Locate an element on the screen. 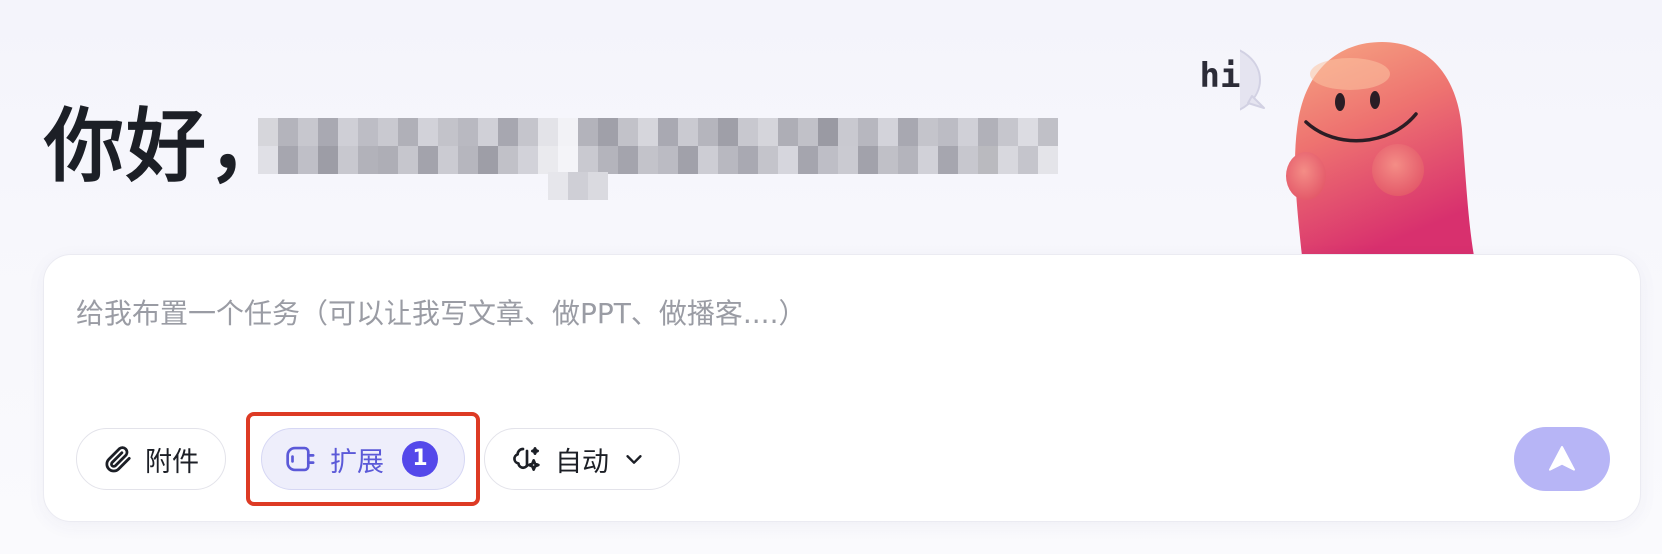 This screenshot has height=554, width=1662. composer-toolbar: 附件 扩展 1 自动 is located at coordinates (378, 459).